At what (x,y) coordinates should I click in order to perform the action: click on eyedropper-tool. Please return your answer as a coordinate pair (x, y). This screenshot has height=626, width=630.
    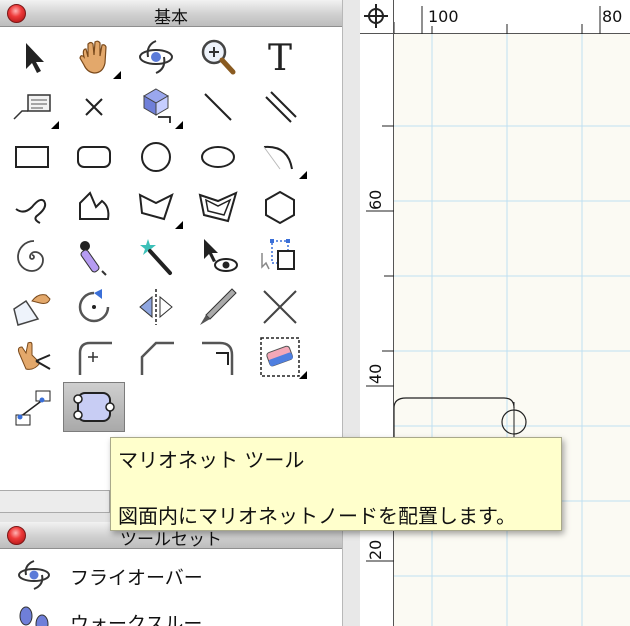
    Looking at the image, I should click on (94, 257).